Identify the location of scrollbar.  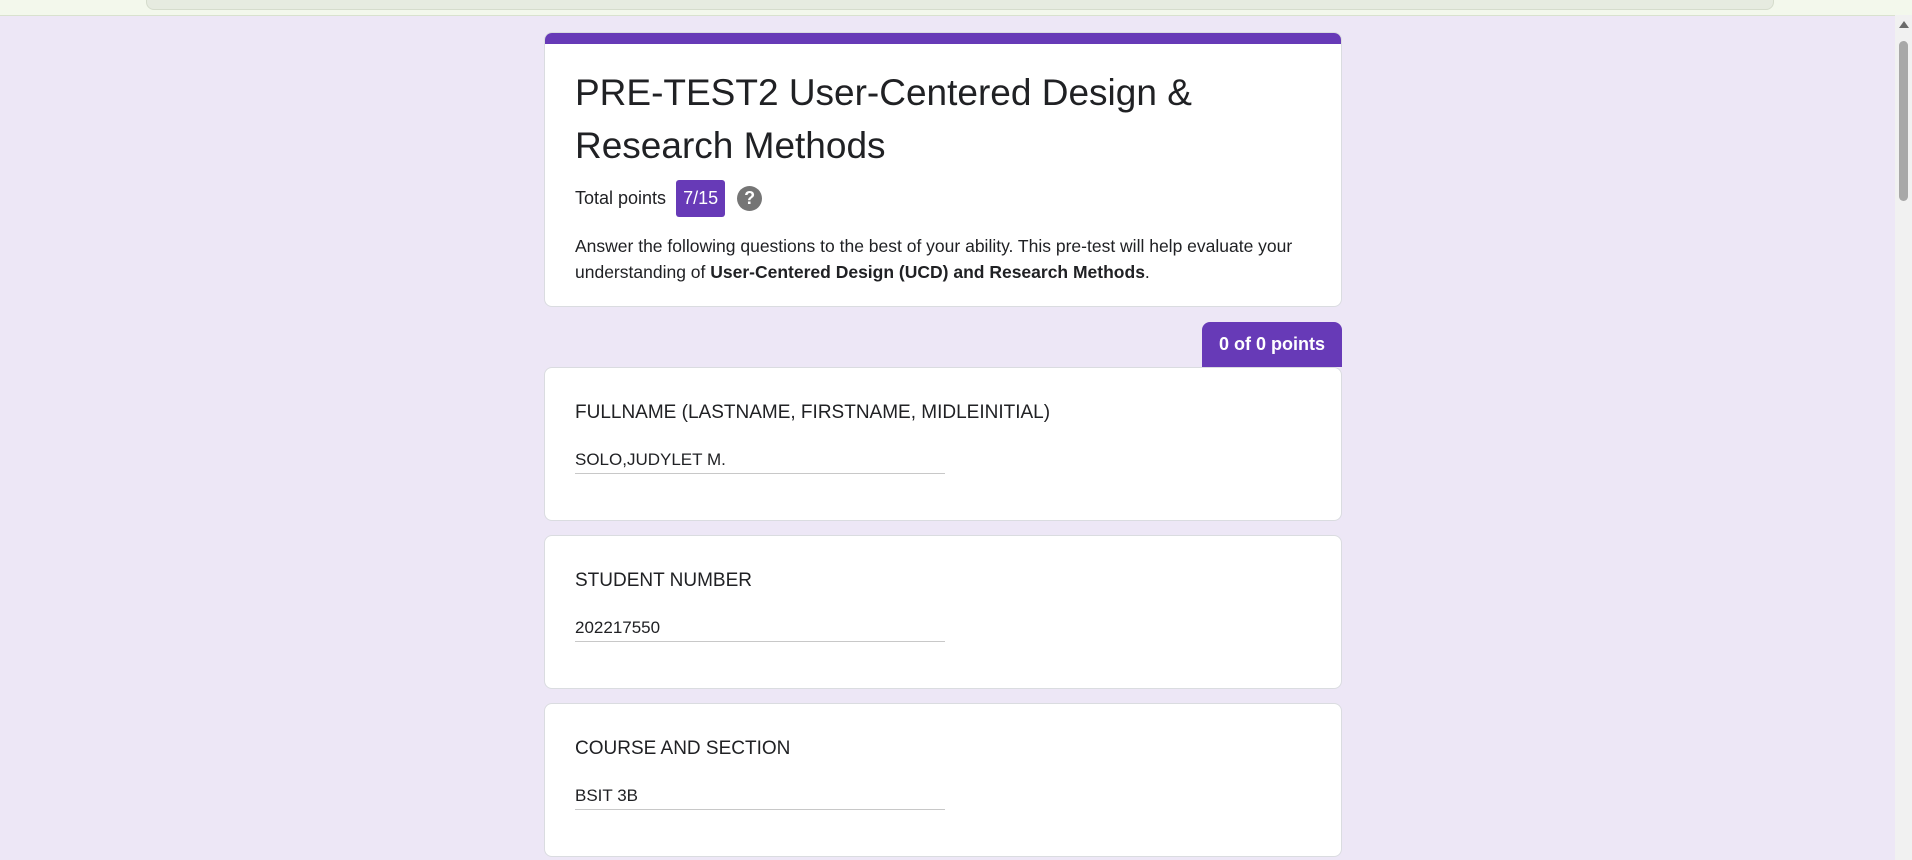
(1903, 437).